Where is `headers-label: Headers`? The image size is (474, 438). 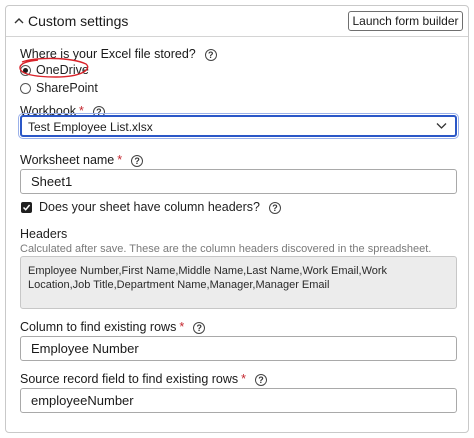
headers-label: Headers is located at coordinates (44, 234).